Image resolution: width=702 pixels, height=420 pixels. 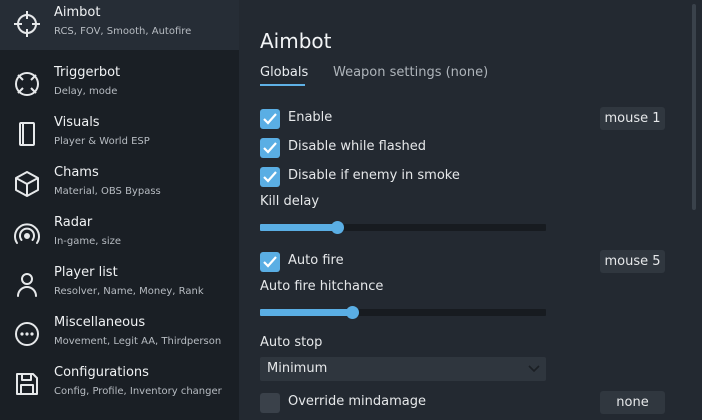 I want to click on auto-fire-hitchance-label: Auto fire hitchance, so click(x=322, y=286).